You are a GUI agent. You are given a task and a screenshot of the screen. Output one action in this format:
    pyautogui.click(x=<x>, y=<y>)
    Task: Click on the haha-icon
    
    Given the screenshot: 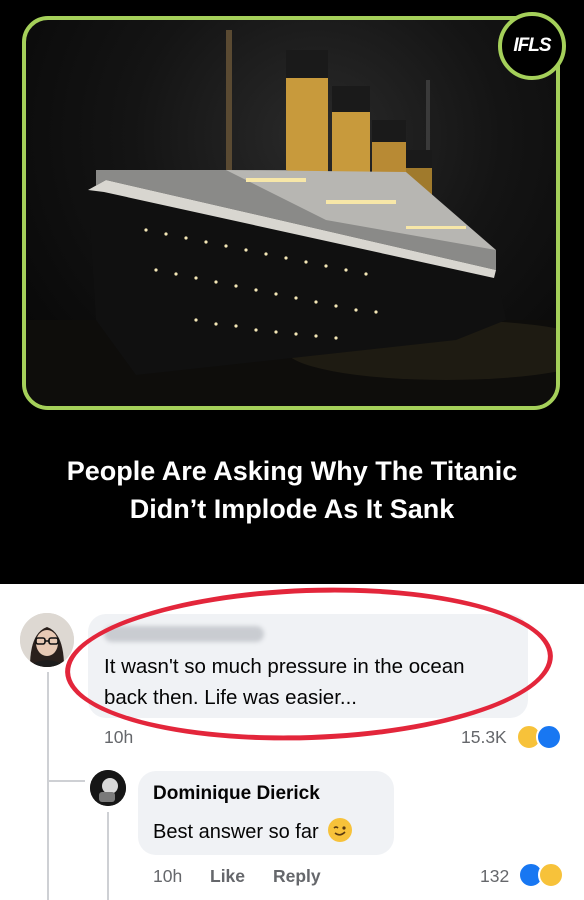 What is the action you would take?
    pyautogui.click(x=551, y=875)
    